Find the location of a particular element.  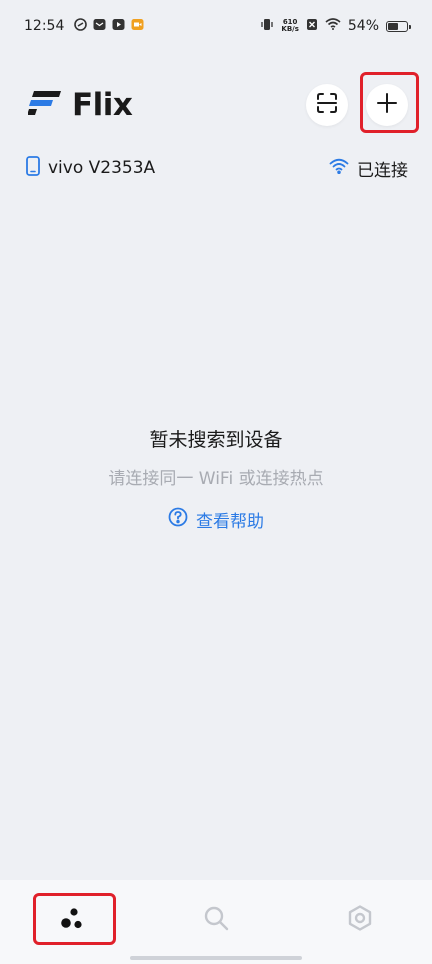

vibrate-icon is located at coordinates (267, 26).